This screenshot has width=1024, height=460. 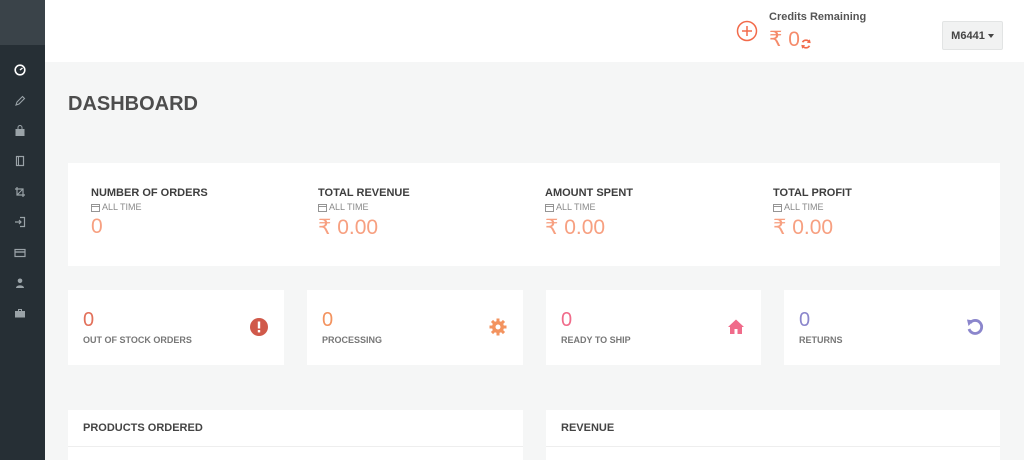 What do you see at coordinates (133, 104) in the screenshot?
I see `page-title: DASHBOARD` at bounding box center [133, 104].